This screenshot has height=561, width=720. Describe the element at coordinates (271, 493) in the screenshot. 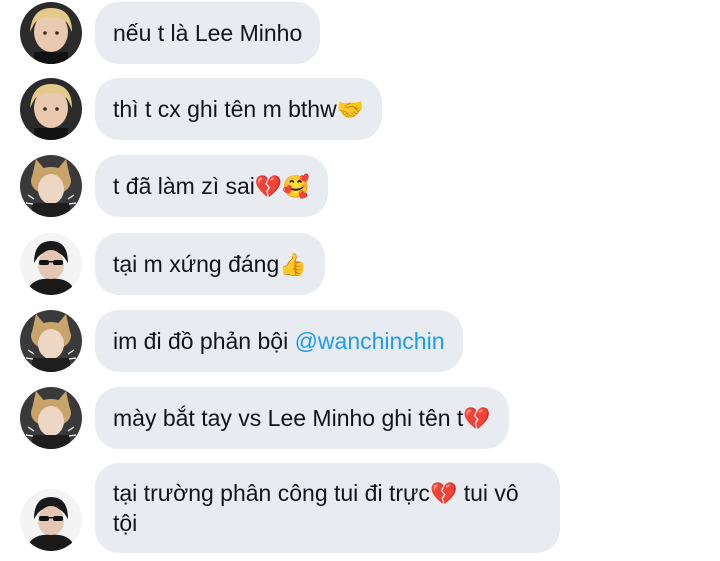

I see `message-text: tại trường phân công tui đi trực` at that location.